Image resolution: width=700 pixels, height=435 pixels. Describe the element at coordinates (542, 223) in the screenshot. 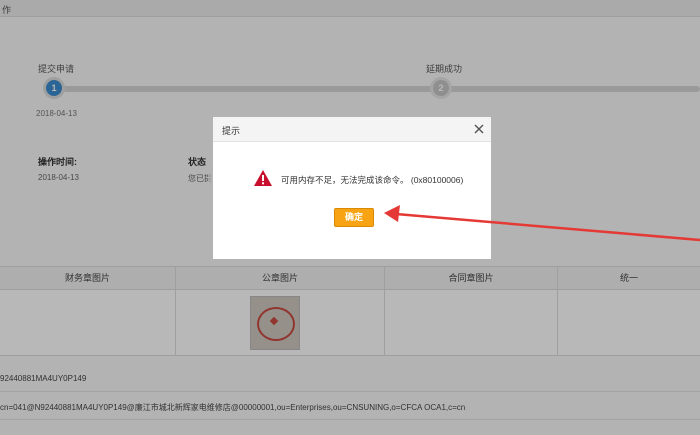

I see `annotation-arrow` at that location.